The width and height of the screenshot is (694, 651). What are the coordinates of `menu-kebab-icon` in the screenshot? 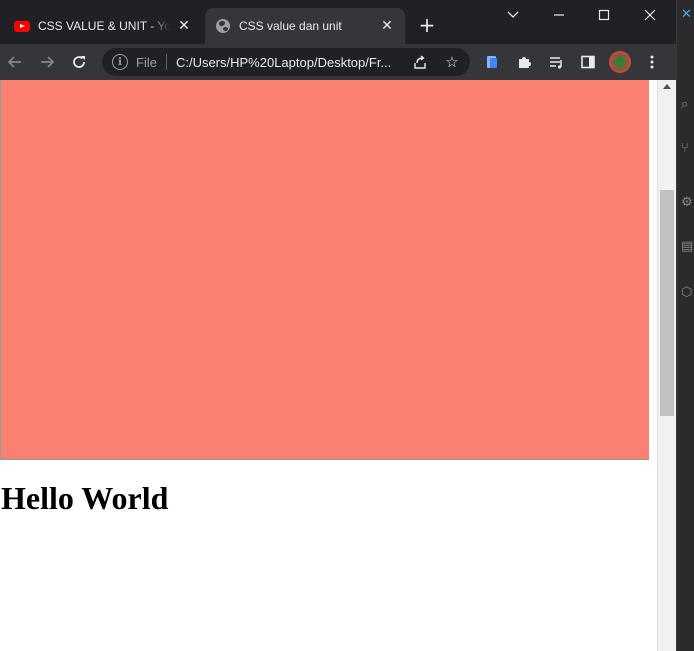 It's located at (652, 62).